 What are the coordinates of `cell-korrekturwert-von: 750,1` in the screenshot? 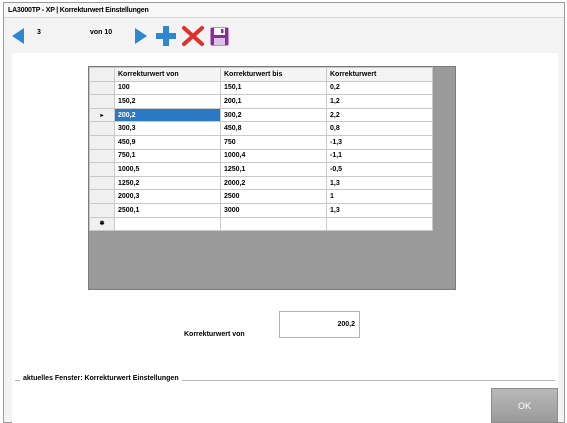 It's located at (167, 156).